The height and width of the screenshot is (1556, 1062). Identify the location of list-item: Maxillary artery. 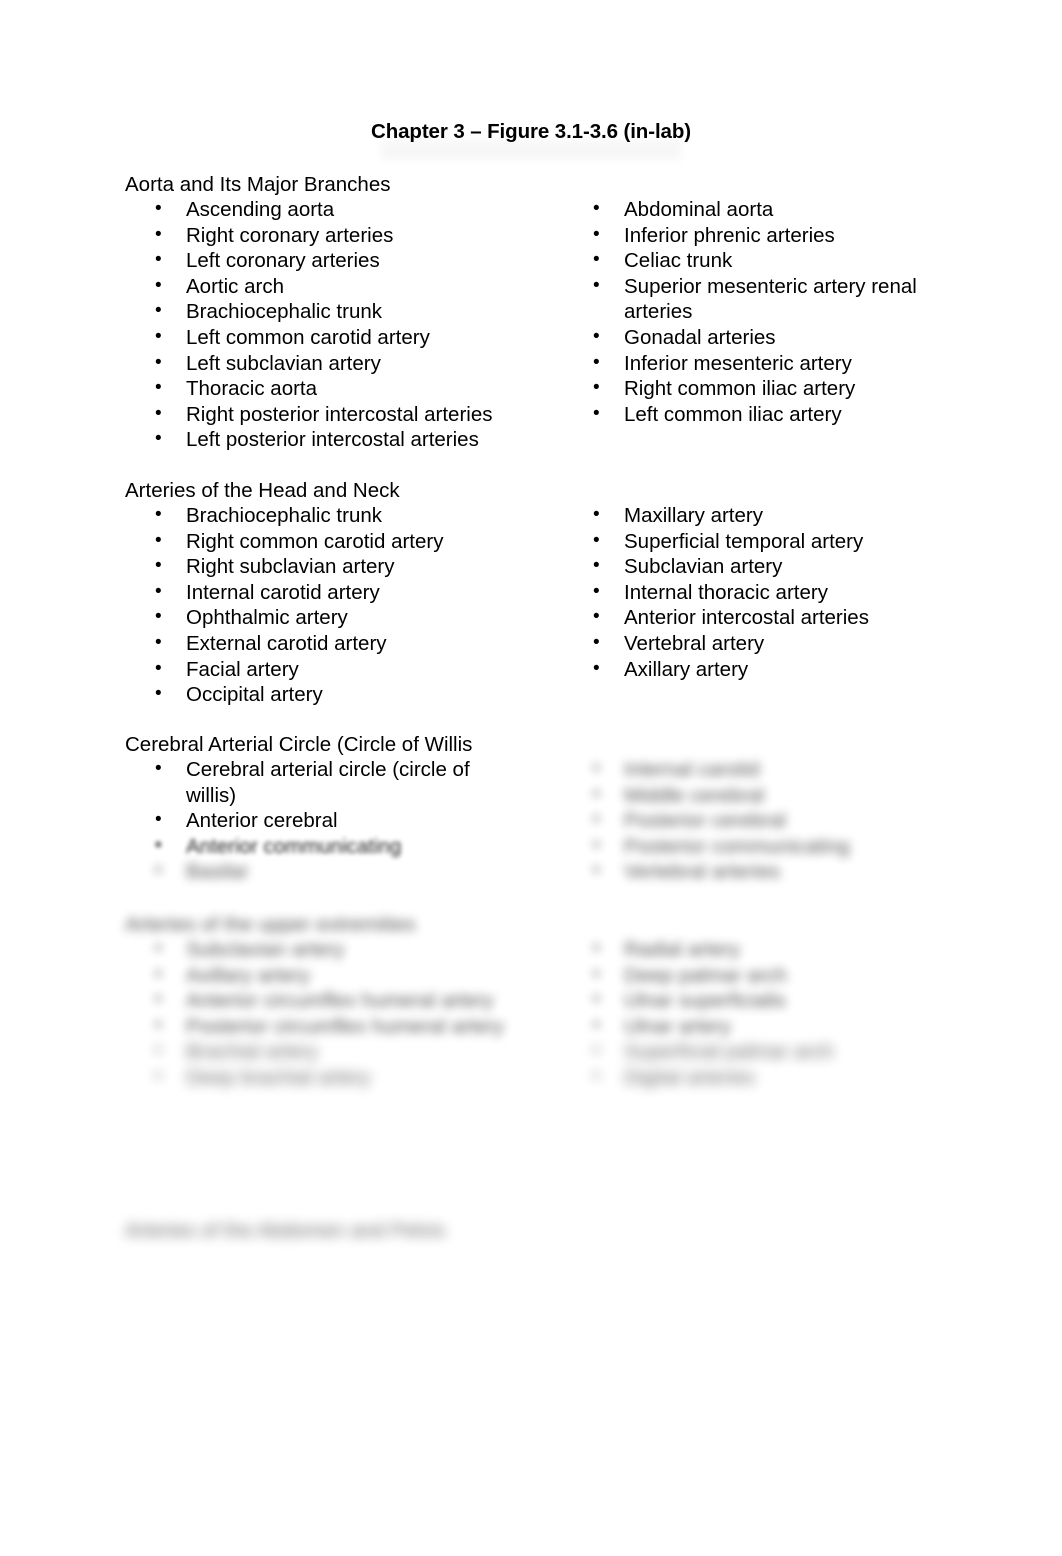
(808, 515).